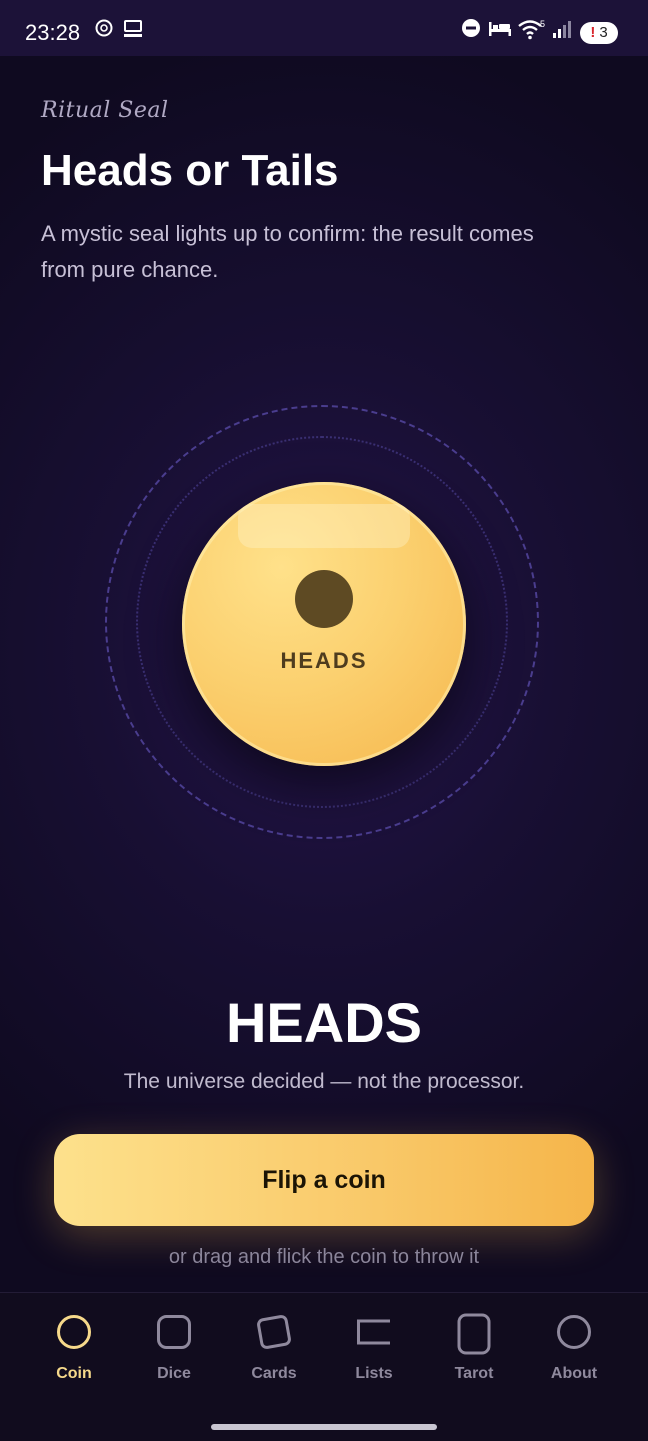 This screenshot has width=648, height=1441. What do you see at coordinates (274, 1373) in the screenshot?
I see `nav-label-cards: Cards` at bounding box center [274, 1373].